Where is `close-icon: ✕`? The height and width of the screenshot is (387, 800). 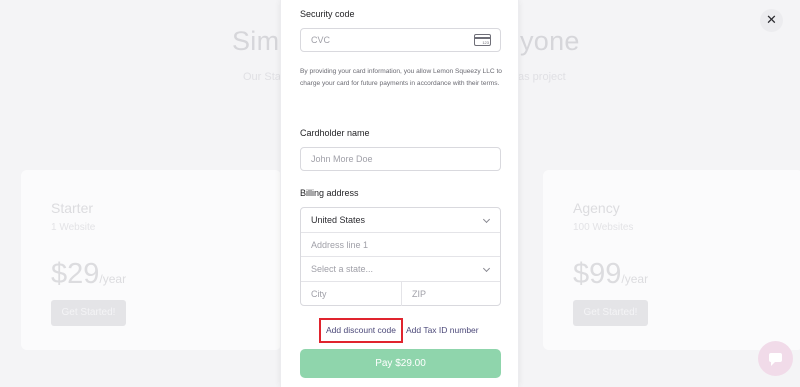
close-icon: ✕ is located at coordinates (771, 20).